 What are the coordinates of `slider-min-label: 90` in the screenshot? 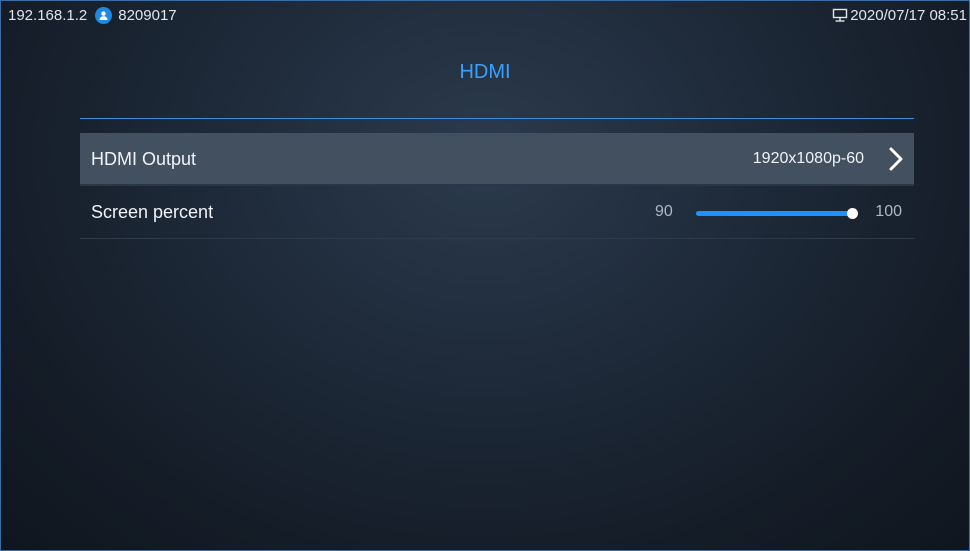 It's located at (664, 211).